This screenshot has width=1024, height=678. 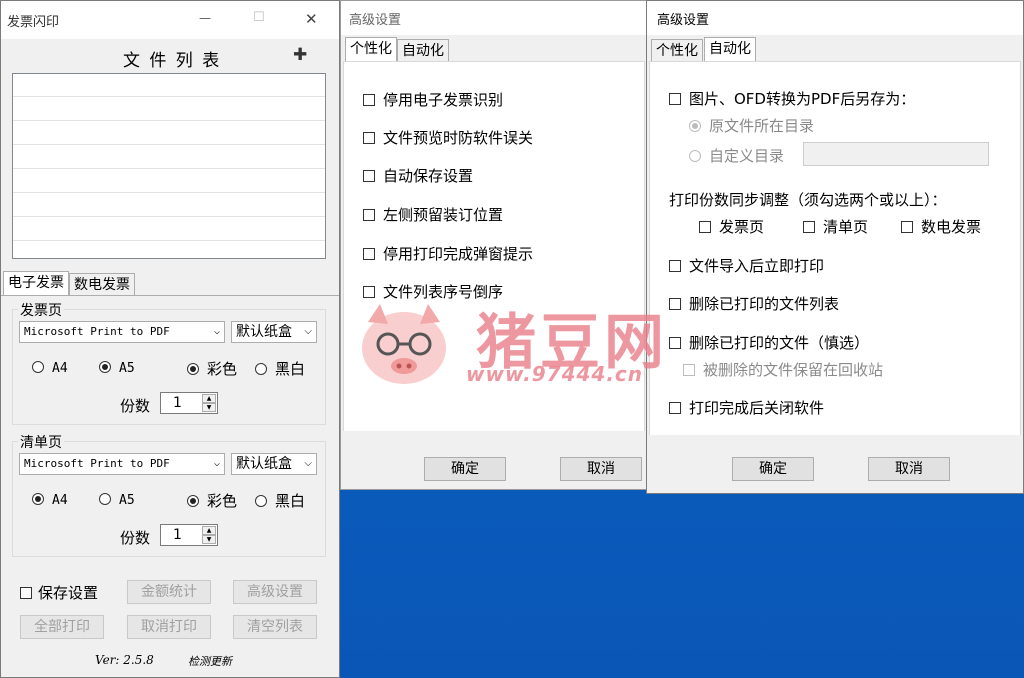 What do you see at coordinates (835, 18) in the screenshot?
I see `dialog2-titlebar: 高级设置` at bounding box center [835, 18].